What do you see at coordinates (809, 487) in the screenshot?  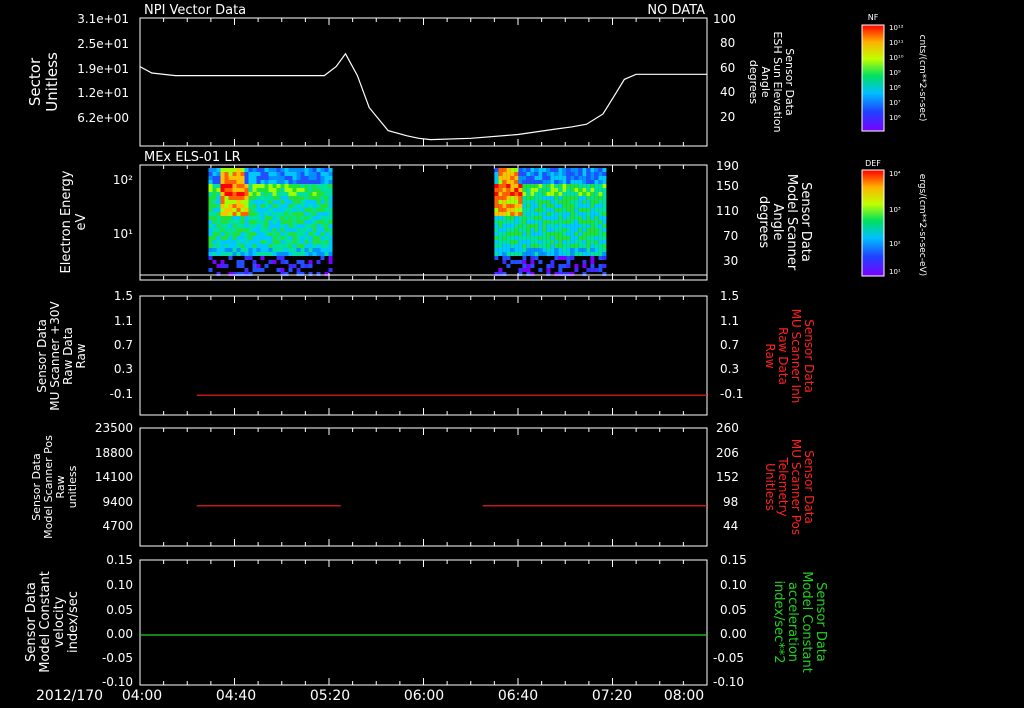 I see `panel4-ylabel-right-0: Sensor Data` at bounding box center [809, 487].